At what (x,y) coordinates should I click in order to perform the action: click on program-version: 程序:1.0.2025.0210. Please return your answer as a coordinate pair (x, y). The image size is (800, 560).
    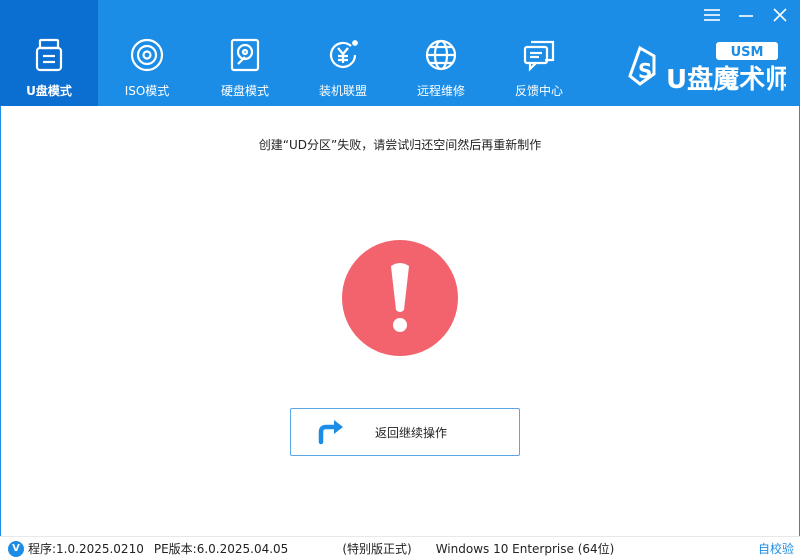
    Looking at the image, I should click on (86, 549).